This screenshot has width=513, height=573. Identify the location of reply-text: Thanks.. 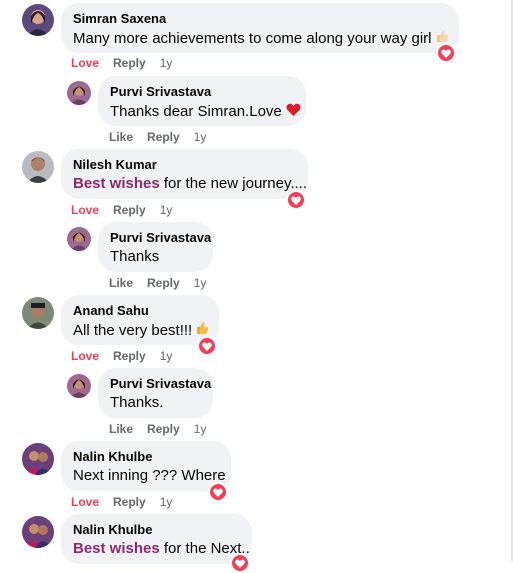
(137, 402).